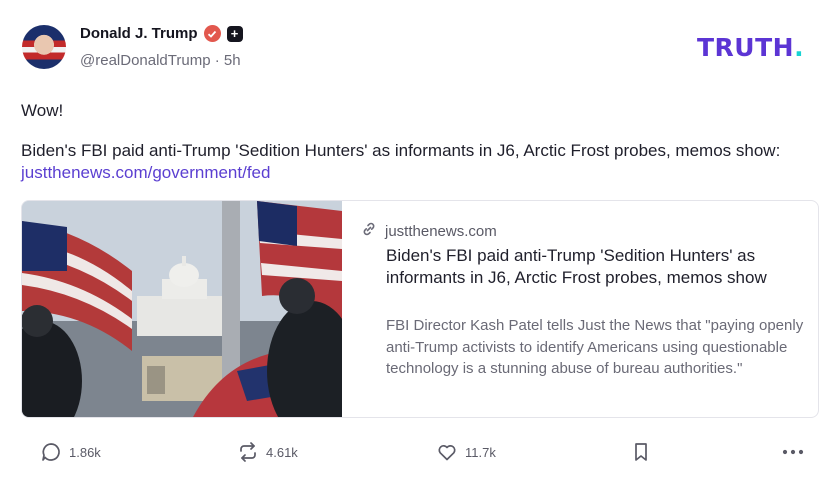  I want to click on author-handle-row: @realDonaldTrump · 5h, so click(160, 60).